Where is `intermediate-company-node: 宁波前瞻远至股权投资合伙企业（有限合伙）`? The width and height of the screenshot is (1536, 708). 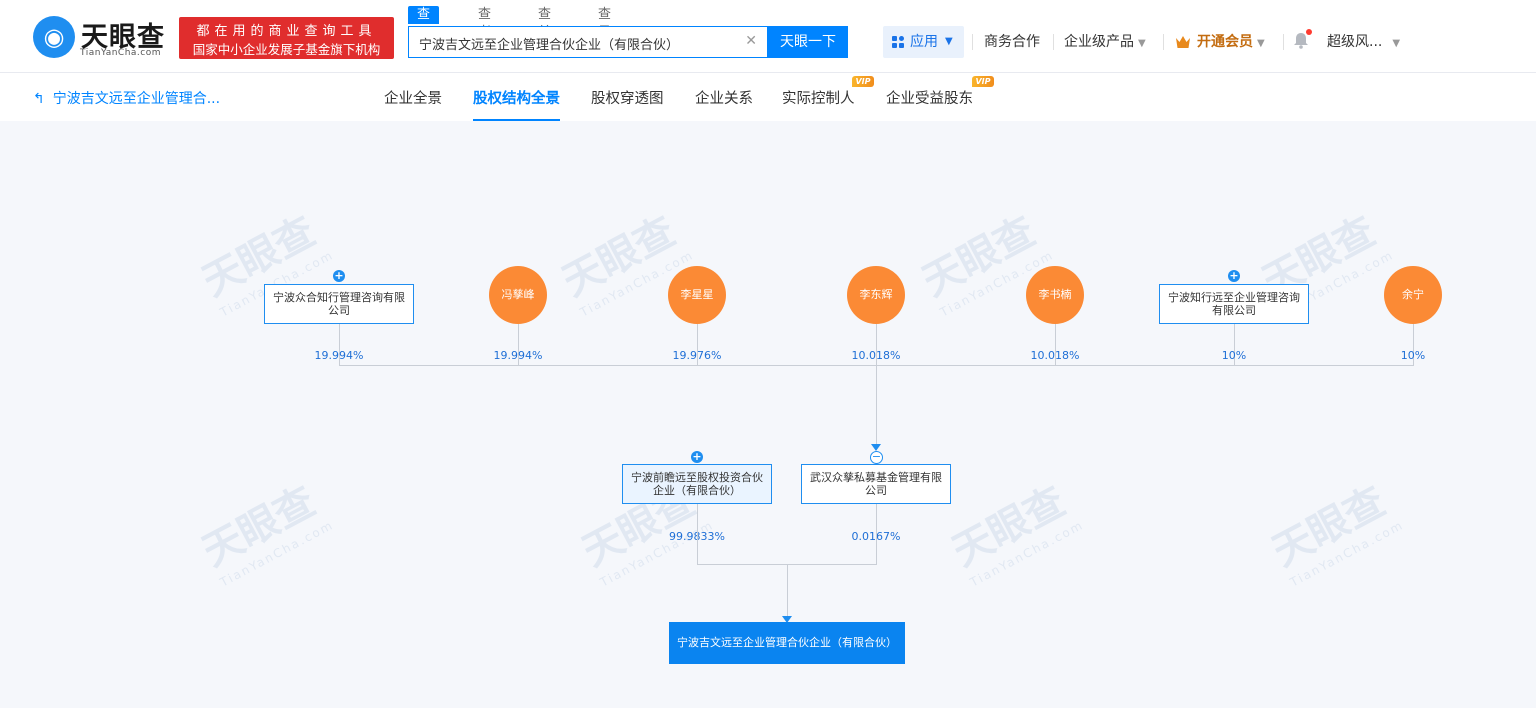 intermediate-company-node: 宁波前瞻远至股权投资合伙企业（有限合伙） is located at coordinates (697, 484).